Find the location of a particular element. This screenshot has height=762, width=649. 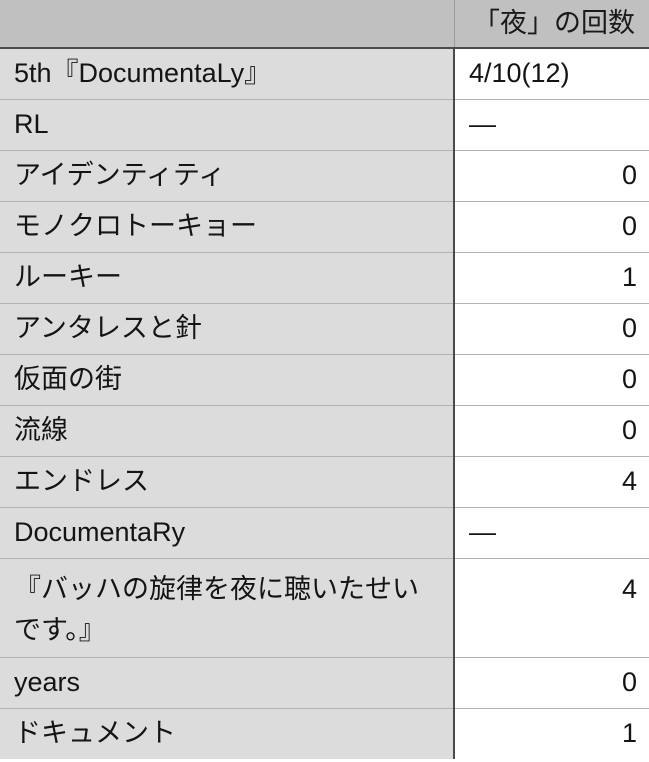

table-row: ルーキー 1 is located at coordinates (324, 278).